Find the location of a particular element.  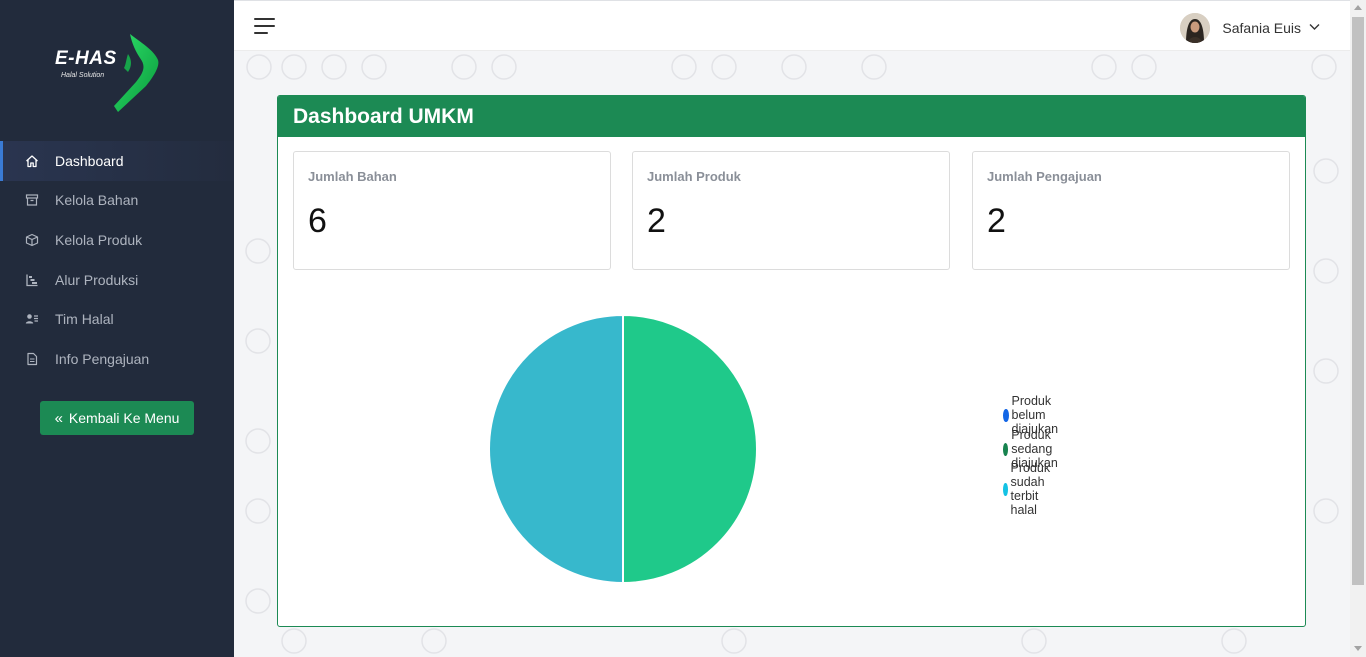

scroll-up-icon is located at coordinates (1358, 7).